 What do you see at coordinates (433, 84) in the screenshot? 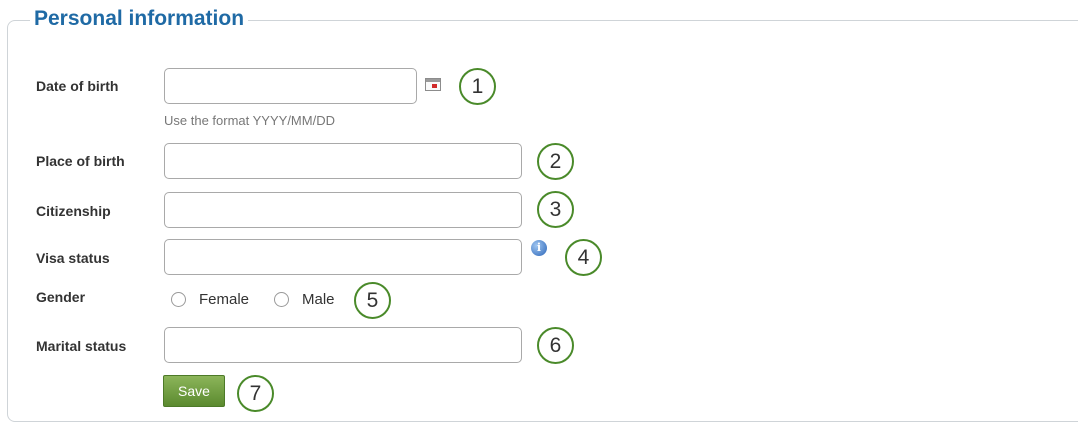
I see `calendar-icon` at bounding box center [433, 84].